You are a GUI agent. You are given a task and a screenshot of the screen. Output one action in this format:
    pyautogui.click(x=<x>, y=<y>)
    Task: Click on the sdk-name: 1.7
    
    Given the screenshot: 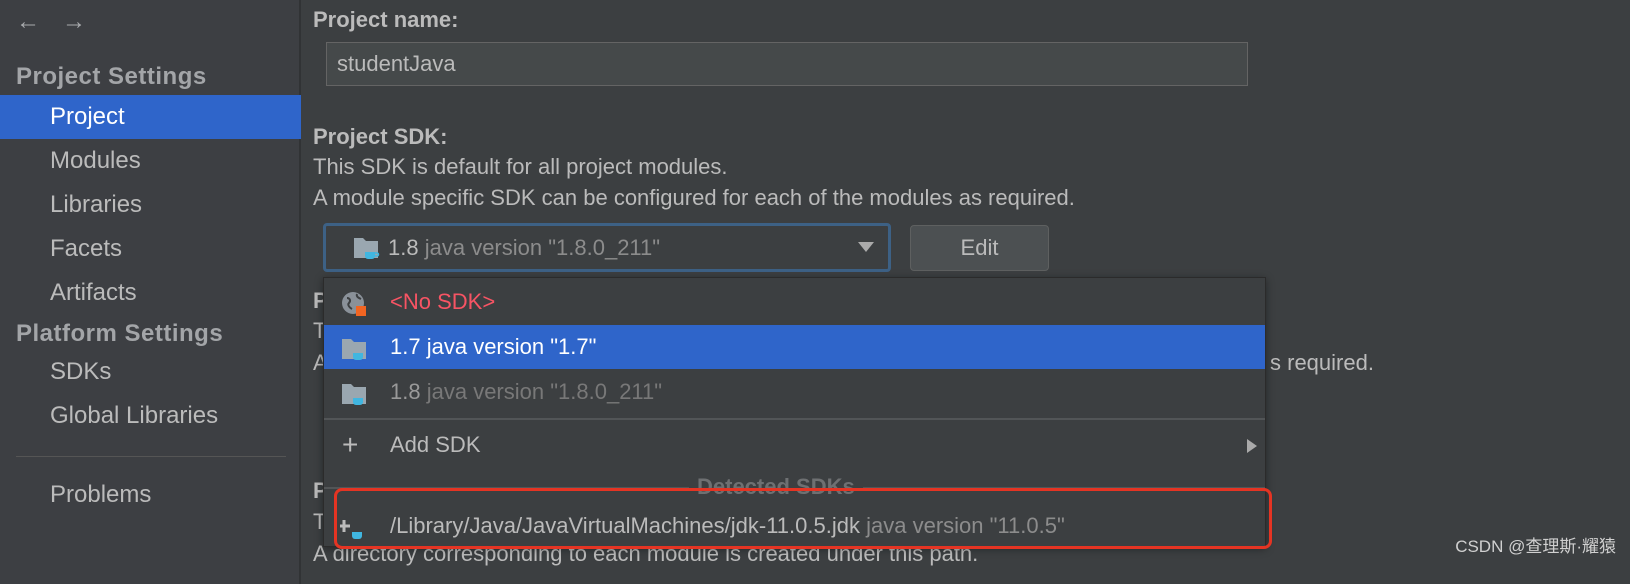 What is the action you would take?
    pyautogui.click(x=405, y=346)
    